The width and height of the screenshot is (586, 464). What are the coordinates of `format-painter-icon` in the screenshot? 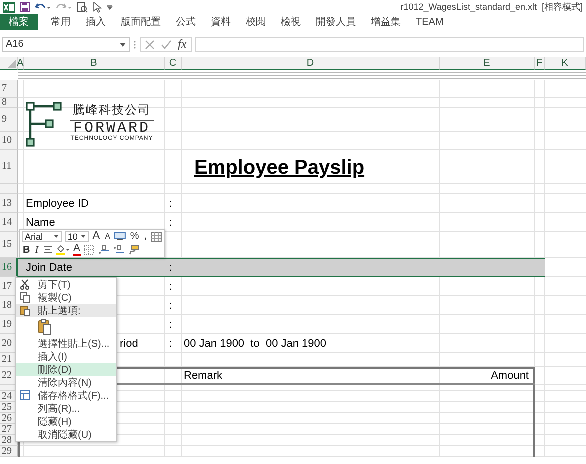 It's located at (134, 250).